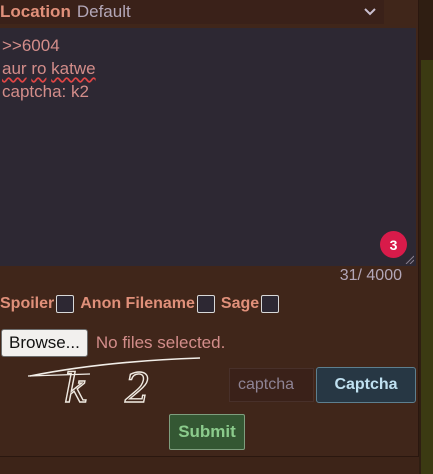 The width and height of the screenshot is (433, 474). What do you see at coordinates (160, 342) in the screenshot?
I see `file-status-text: No files selected.` at bounding box center [160, 342].